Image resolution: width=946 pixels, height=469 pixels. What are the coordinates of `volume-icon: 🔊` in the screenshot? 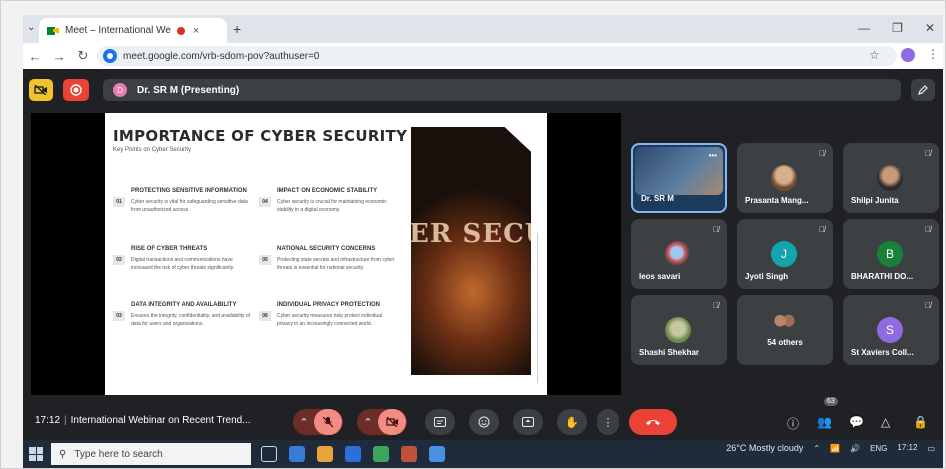 It's located at (855, 448).